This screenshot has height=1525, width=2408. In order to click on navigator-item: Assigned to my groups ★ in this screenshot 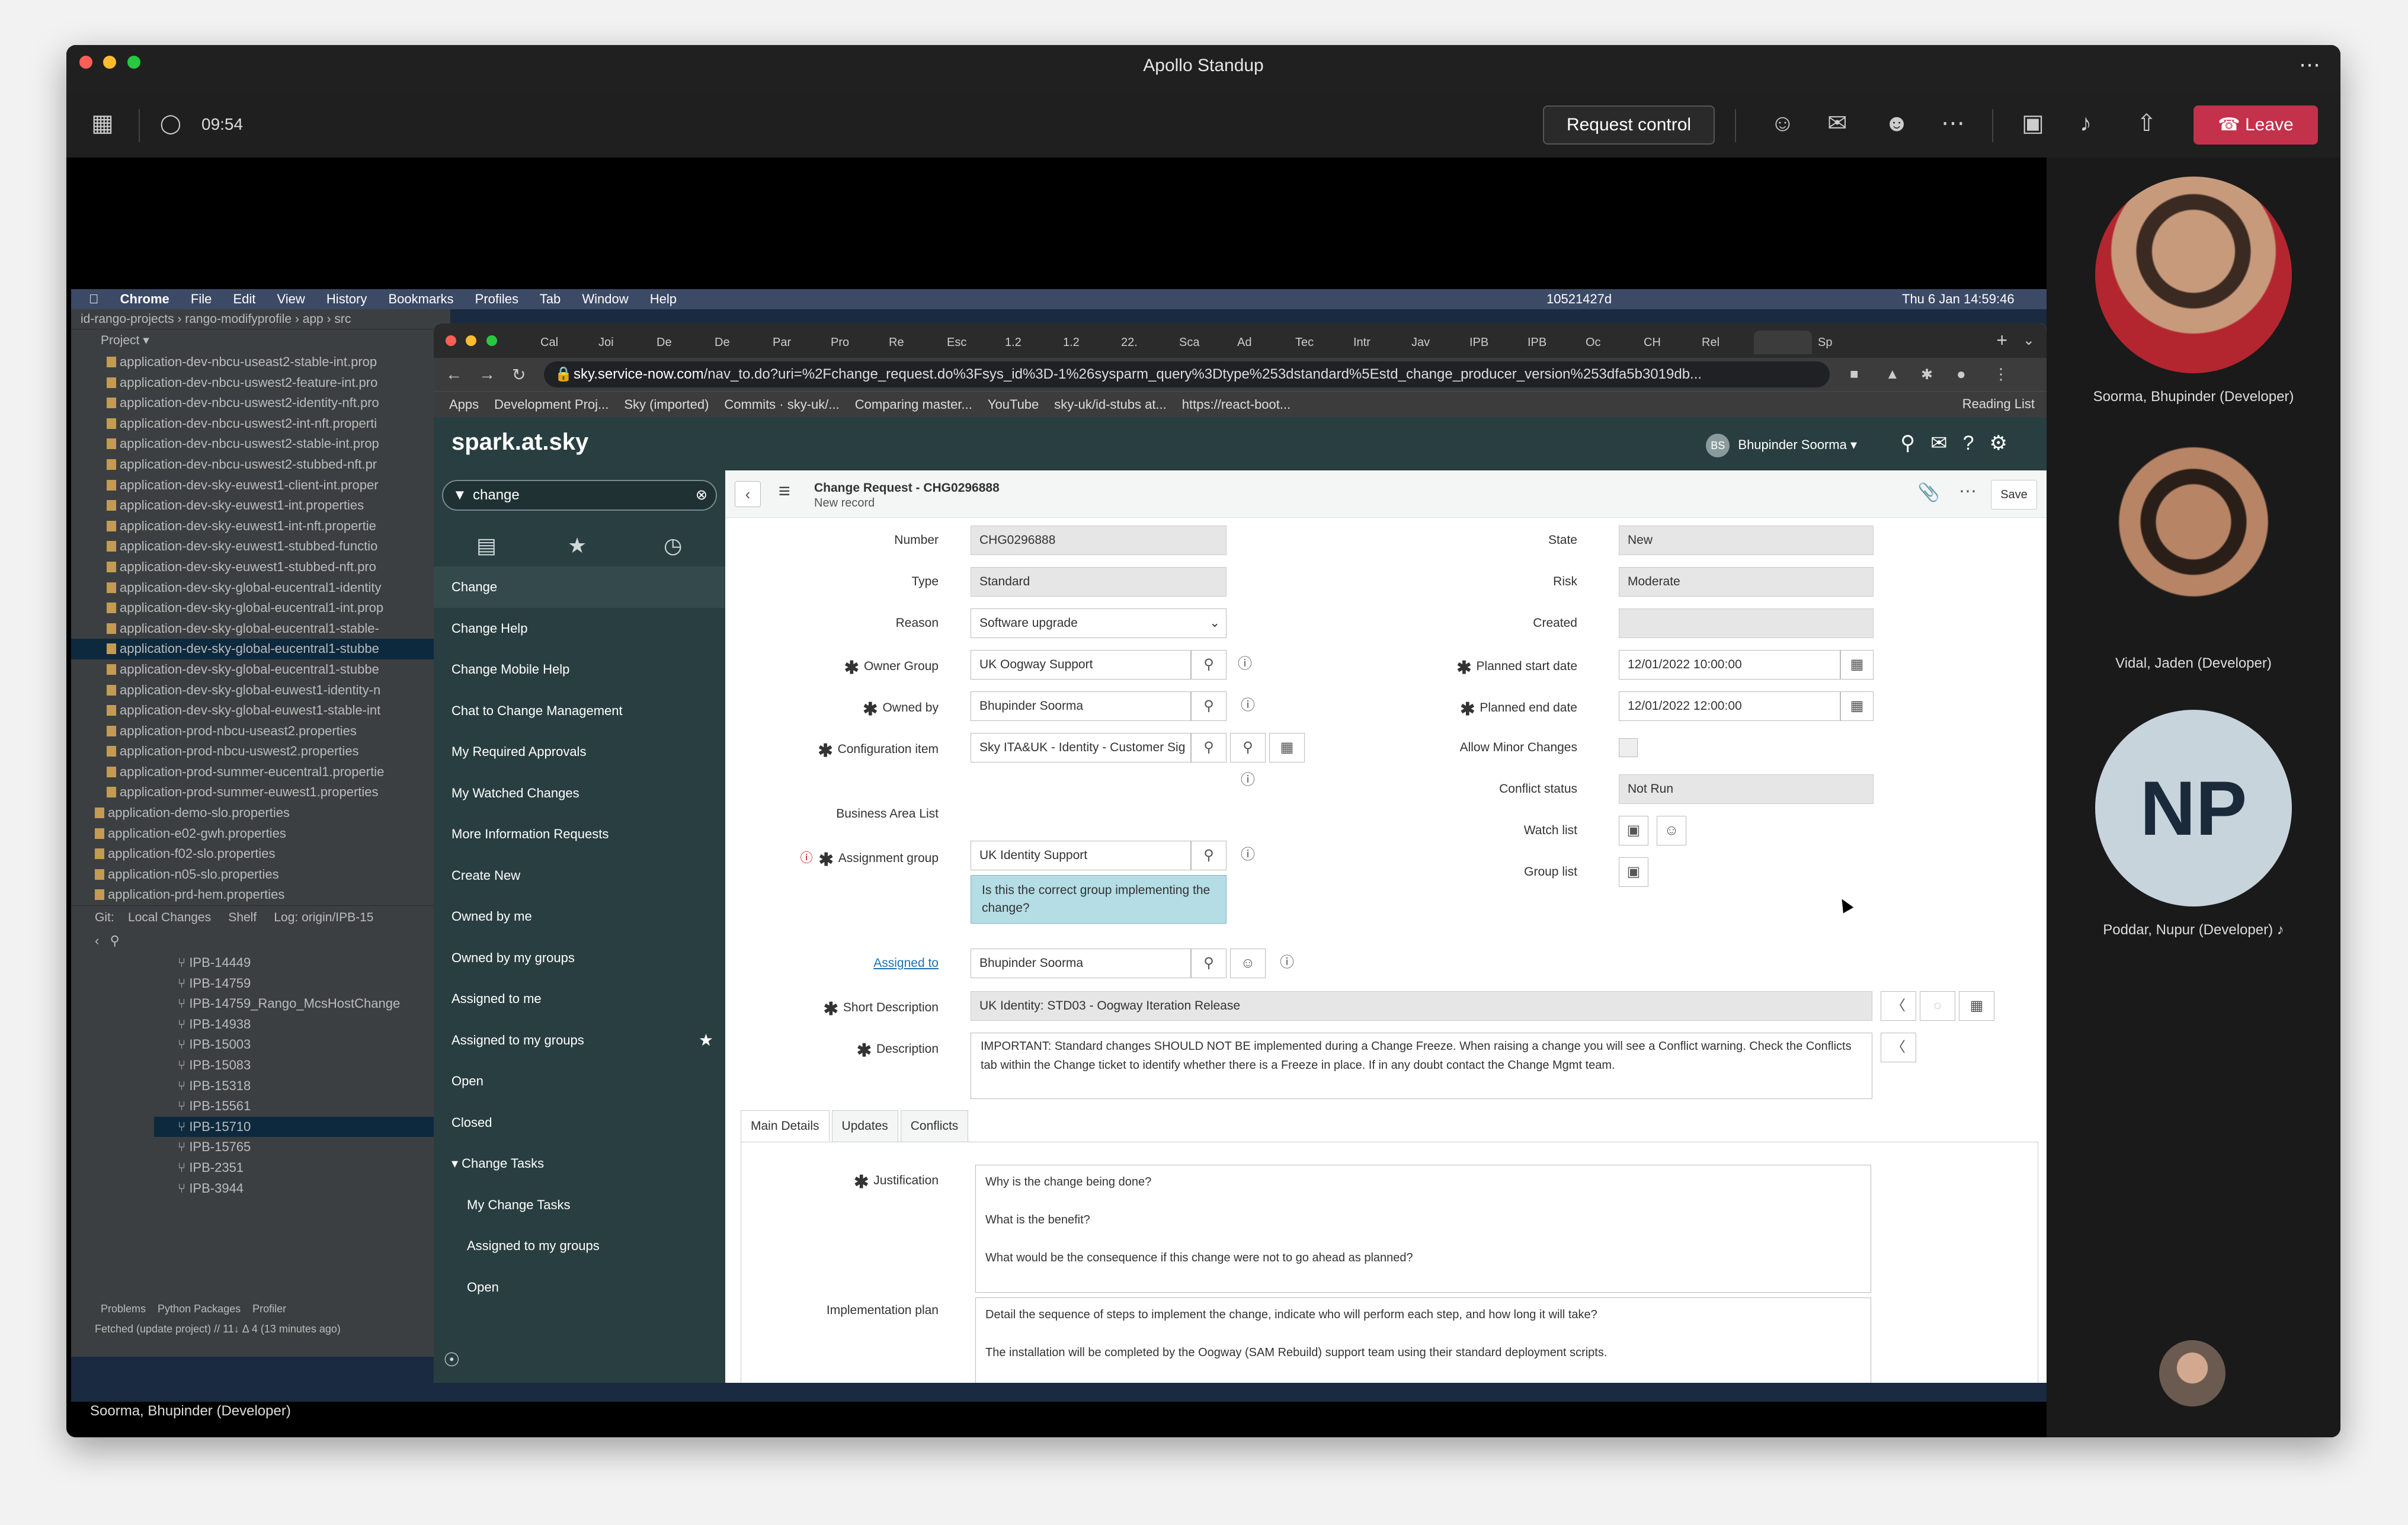, I will do `click(579, 1040)`.